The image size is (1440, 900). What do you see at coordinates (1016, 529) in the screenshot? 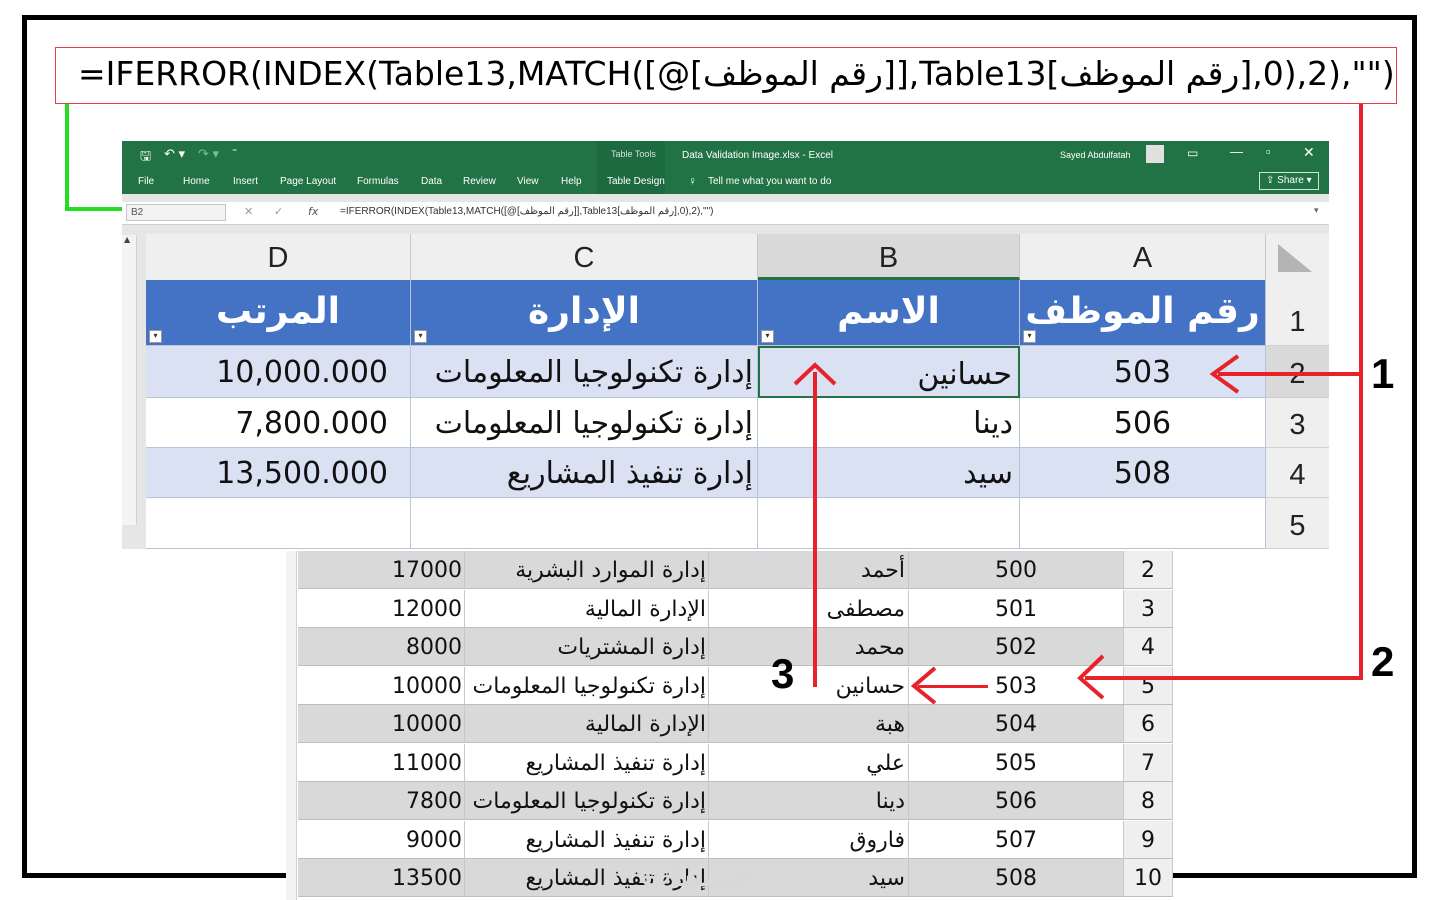
I see `arrow-icon` at bounding box center [1016, 529].